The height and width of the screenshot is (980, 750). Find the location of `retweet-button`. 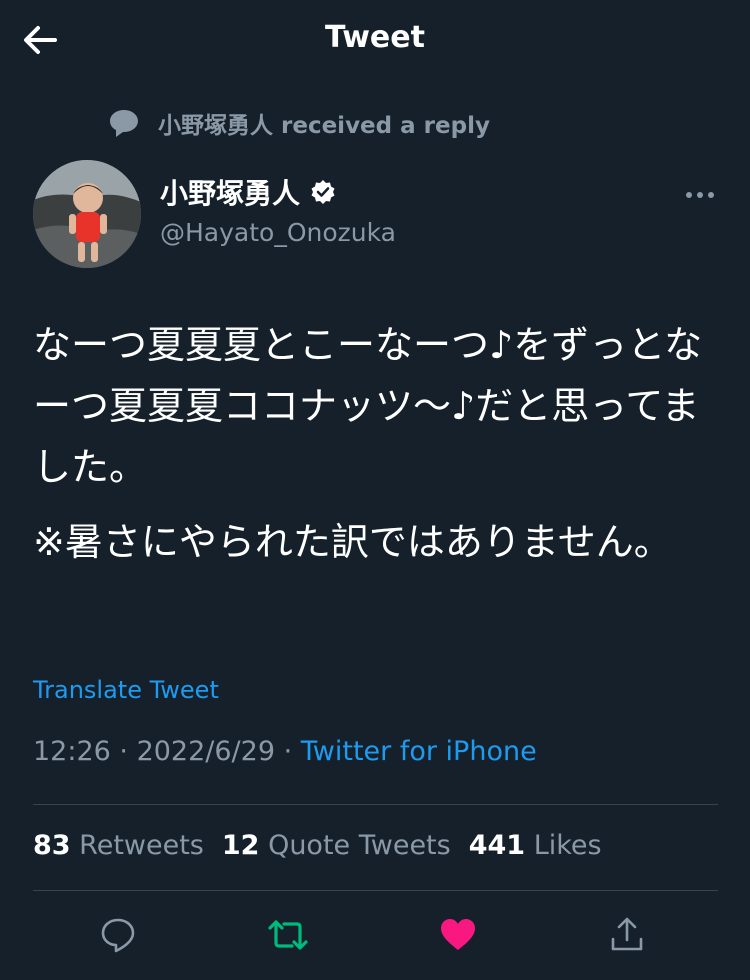

retweet-button is located at coordinates (287, 935).